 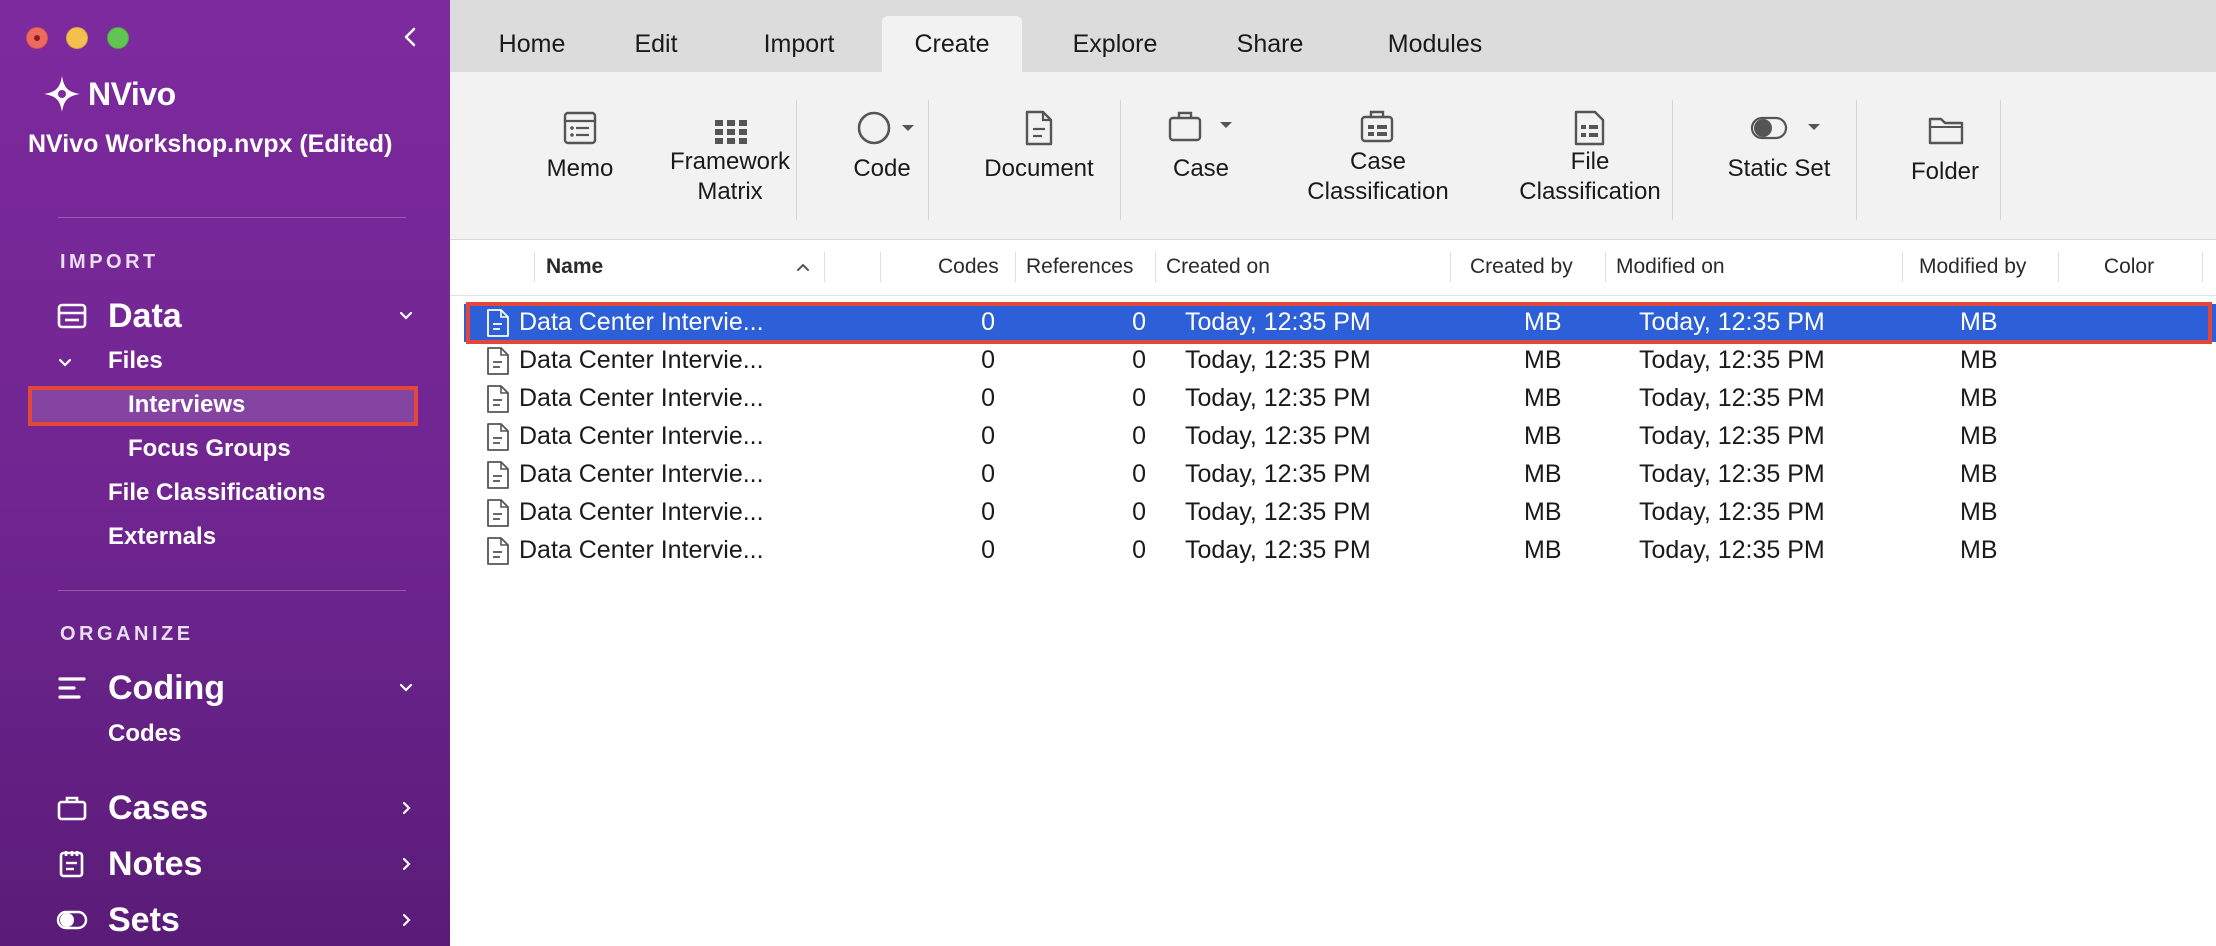 I want to click on tab-create: Create, so click(x=952, y=44).